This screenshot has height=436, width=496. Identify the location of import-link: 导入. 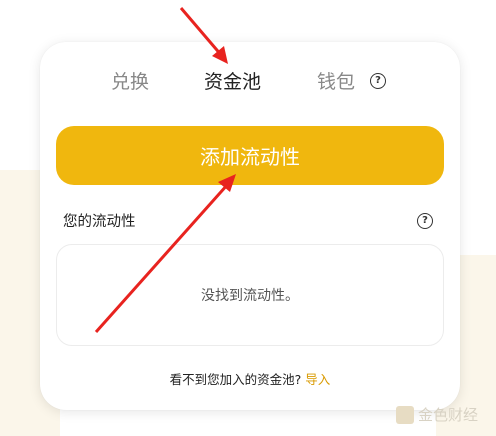
(317, 379).